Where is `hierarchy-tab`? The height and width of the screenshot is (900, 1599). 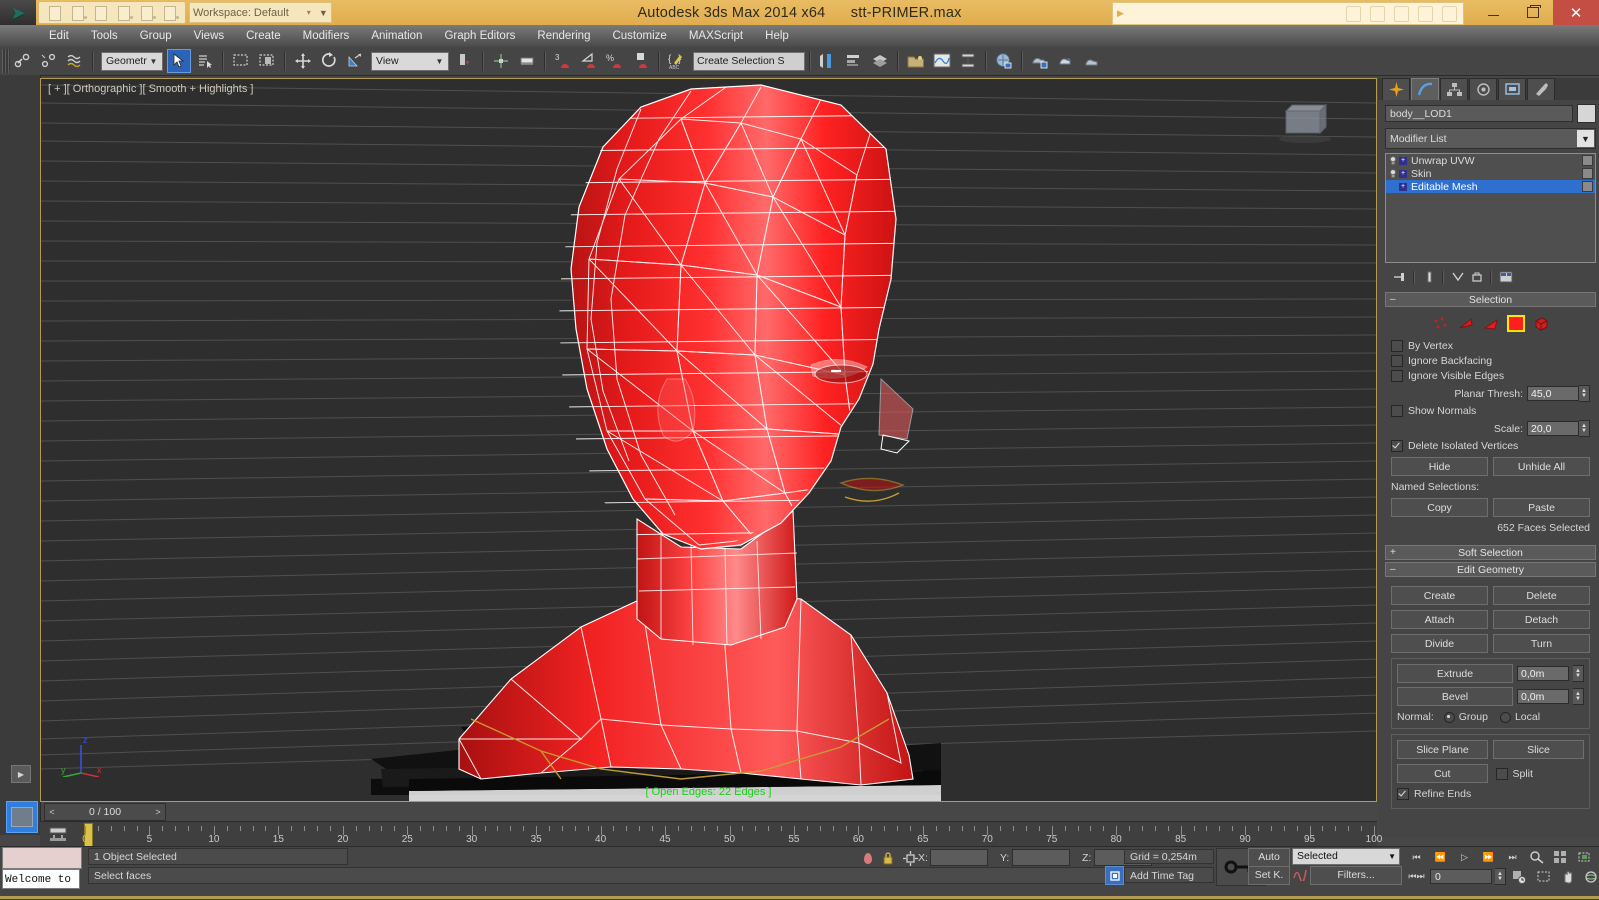
hierarchy-tab is located at coordinates (1454, 89).